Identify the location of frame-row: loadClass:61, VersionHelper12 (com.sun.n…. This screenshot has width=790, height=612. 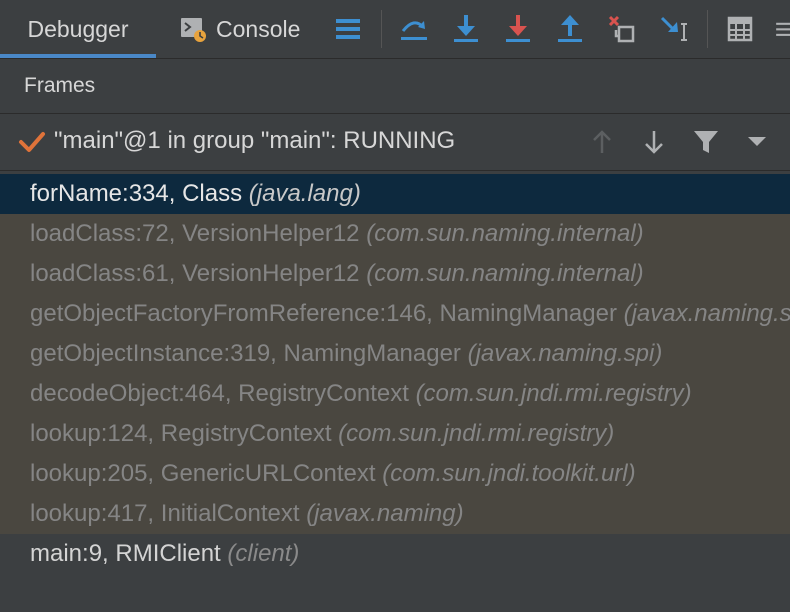
(395, 274).